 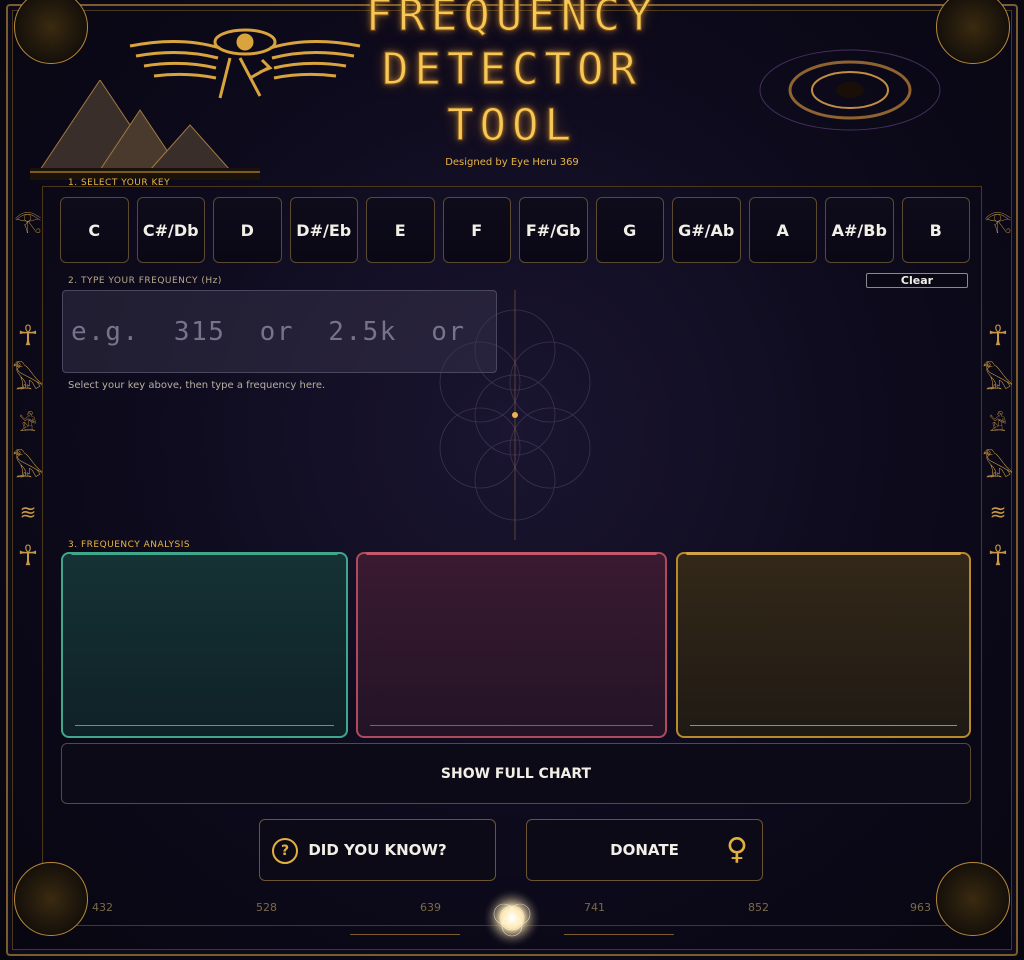 I want to click on corner-mandala-bottom-left, so click(x=51, y=899).